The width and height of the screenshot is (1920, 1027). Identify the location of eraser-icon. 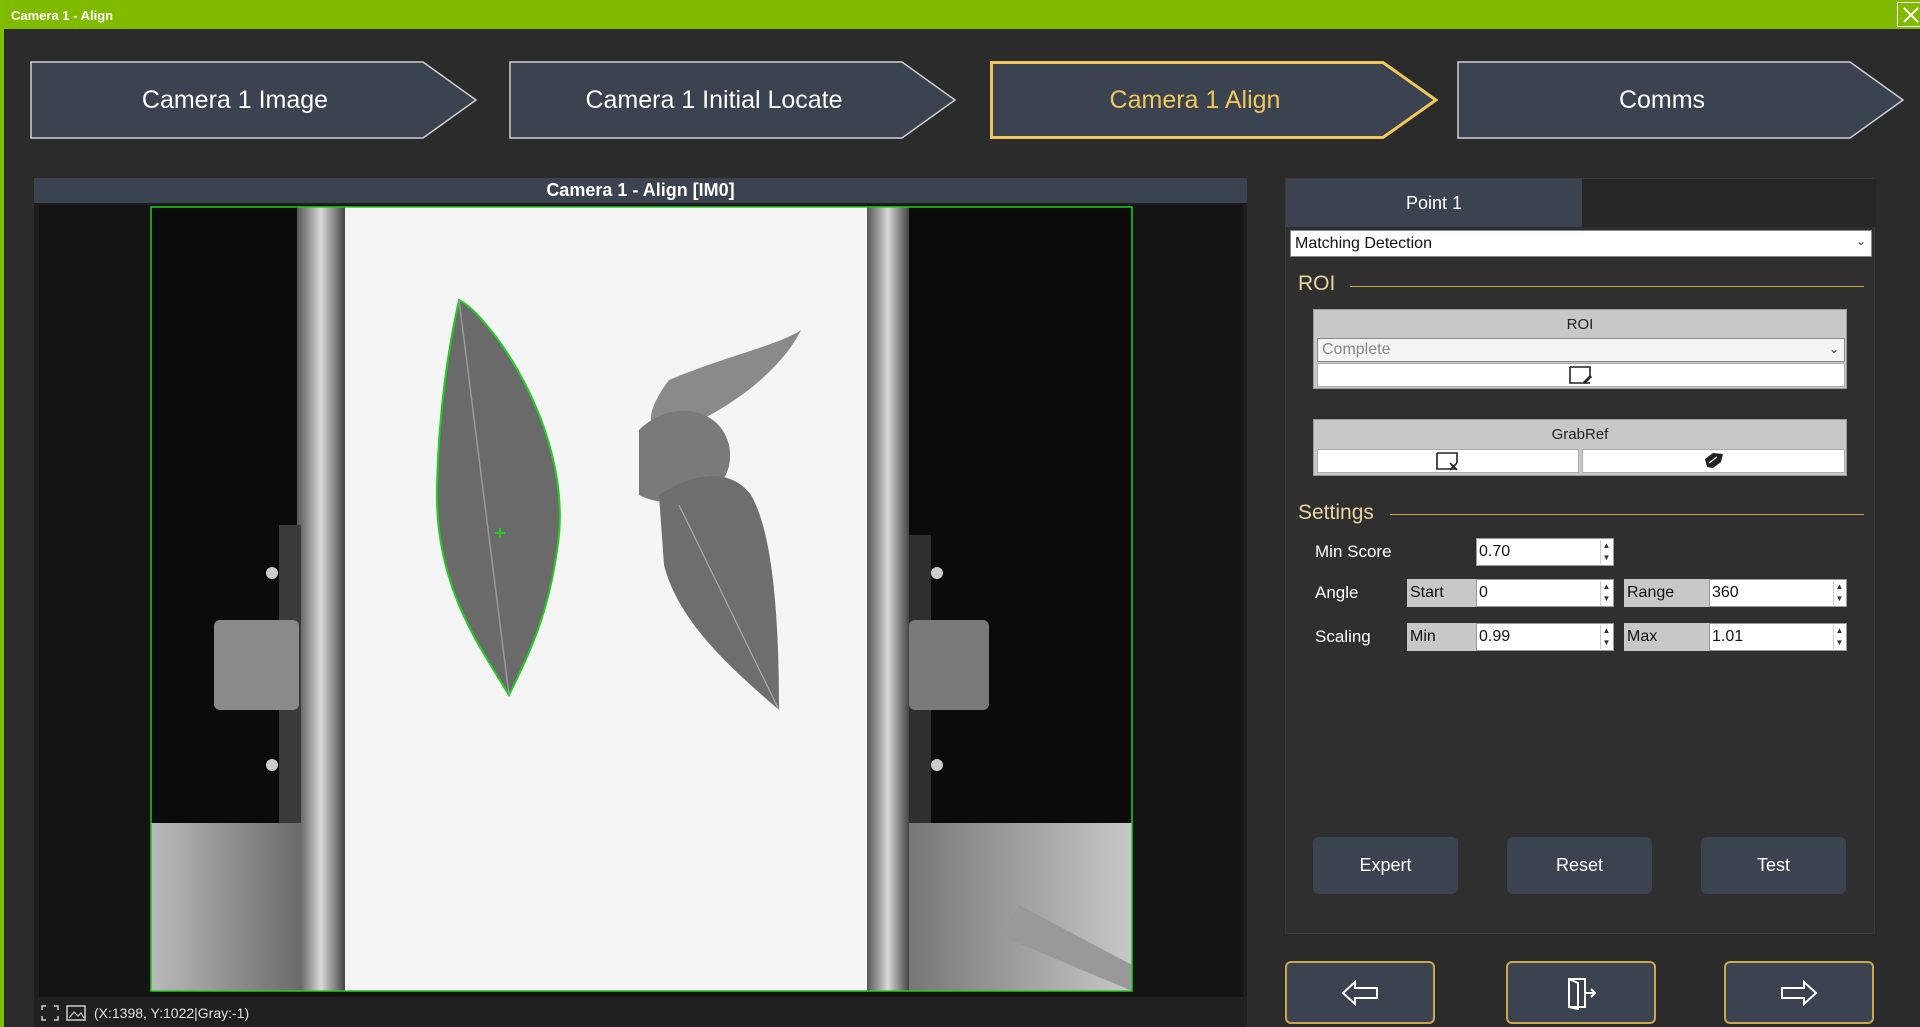
(1713, 460).